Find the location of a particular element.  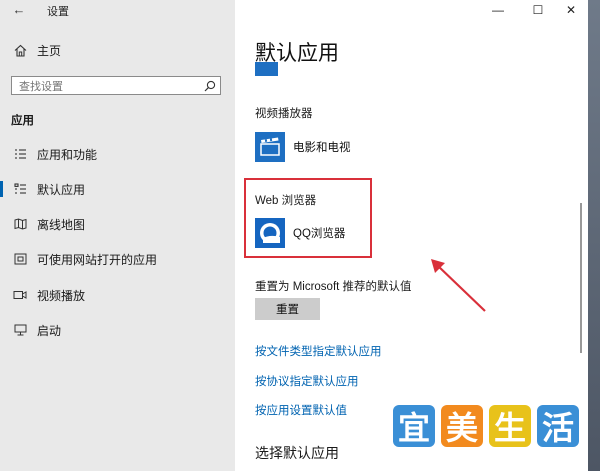

watermark-char: 活 is located at coordinates (558, 426).